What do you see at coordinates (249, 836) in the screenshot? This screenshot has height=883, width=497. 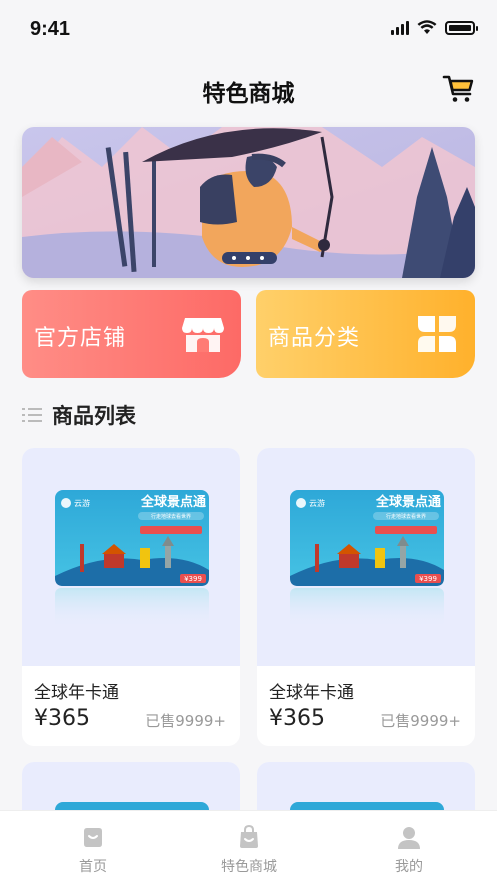 I see `shopping-bag-icon` at bounding box center [249, 836].